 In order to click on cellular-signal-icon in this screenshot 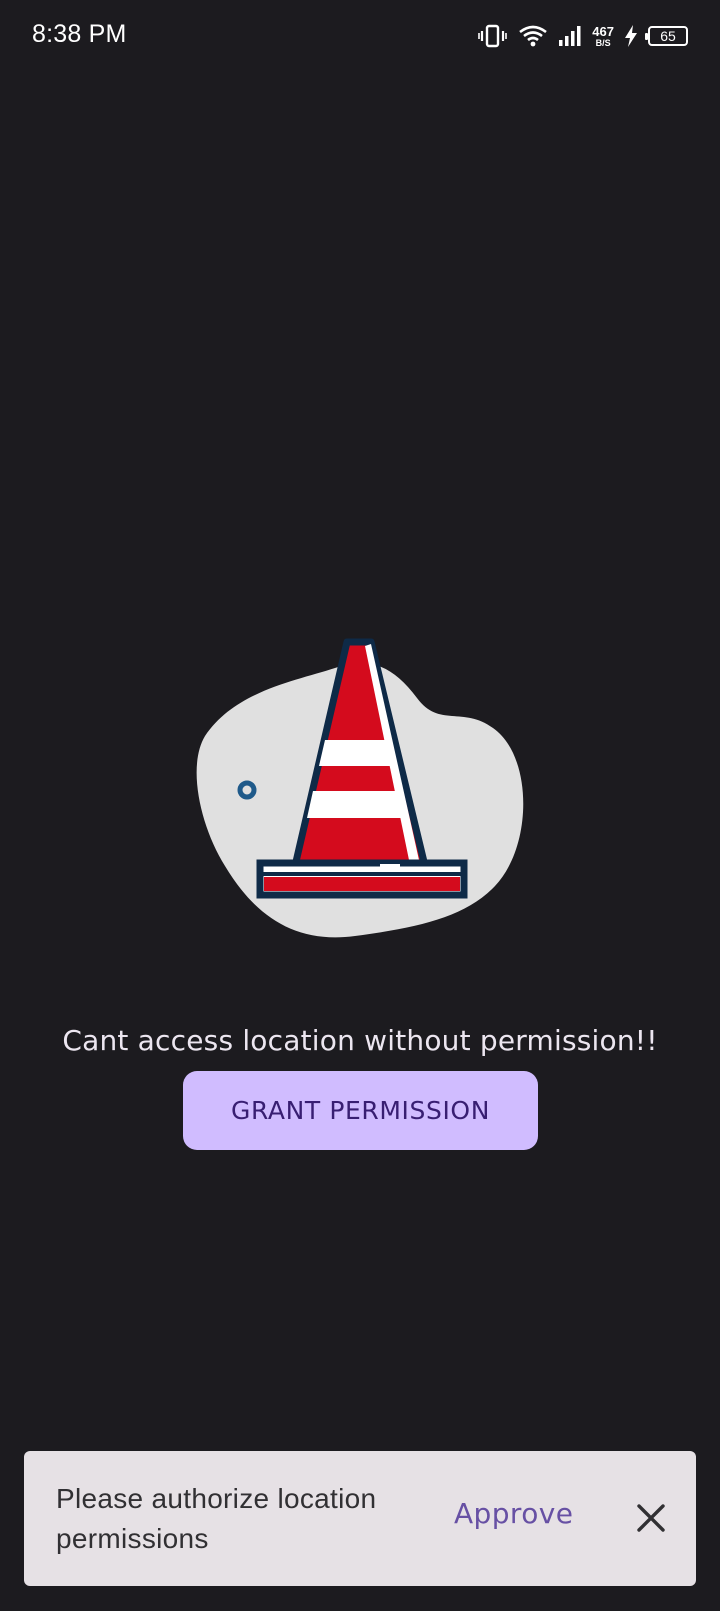, I will do `click(570, 36)`.